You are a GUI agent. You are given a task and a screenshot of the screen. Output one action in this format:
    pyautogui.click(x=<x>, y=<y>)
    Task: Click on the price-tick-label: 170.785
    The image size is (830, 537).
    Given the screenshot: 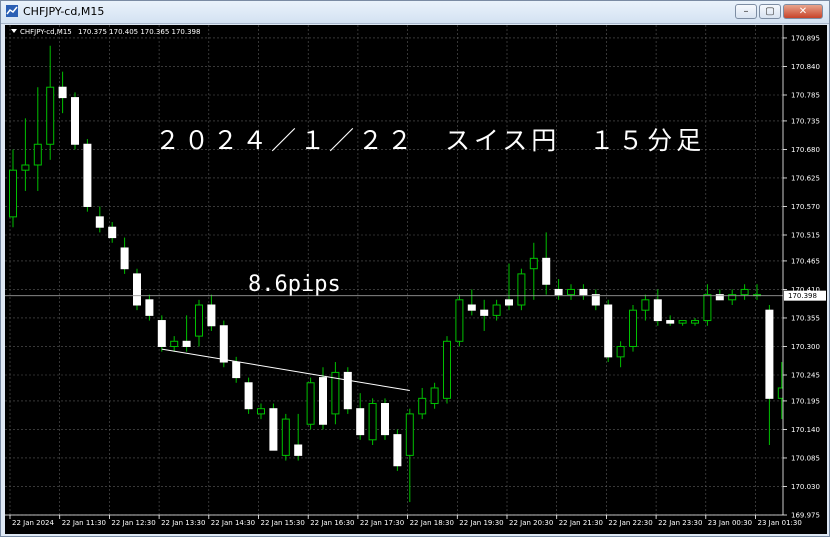 What is the action you would take?
    pyautogui.click(x=805, y=96)
    